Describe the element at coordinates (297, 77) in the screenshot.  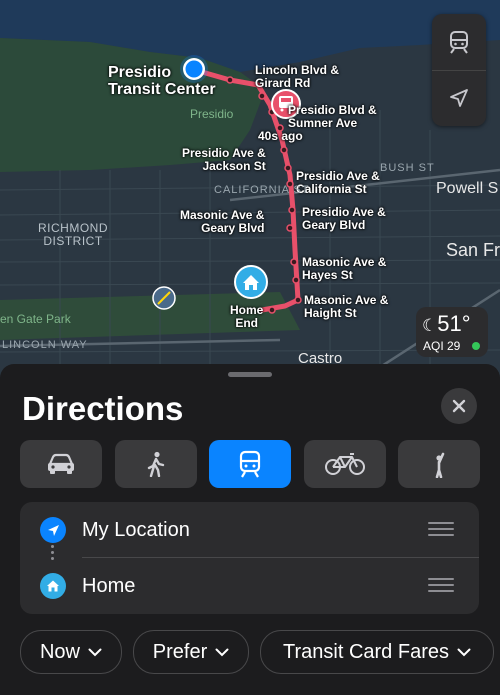
I see `stop-label: Lincoln Blvd & Girard Rd` at that location.